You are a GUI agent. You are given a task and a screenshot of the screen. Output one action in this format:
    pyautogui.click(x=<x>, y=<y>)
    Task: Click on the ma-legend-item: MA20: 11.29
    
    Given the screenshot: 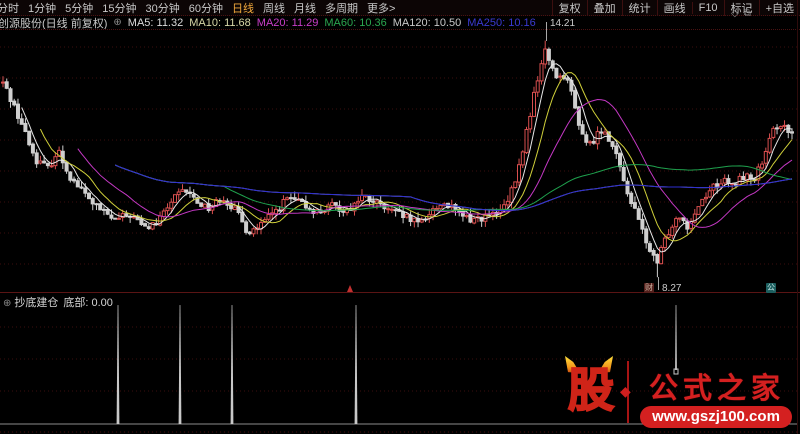 What is the action you would take?
    pyautogui.click(x=287, y=22)
    